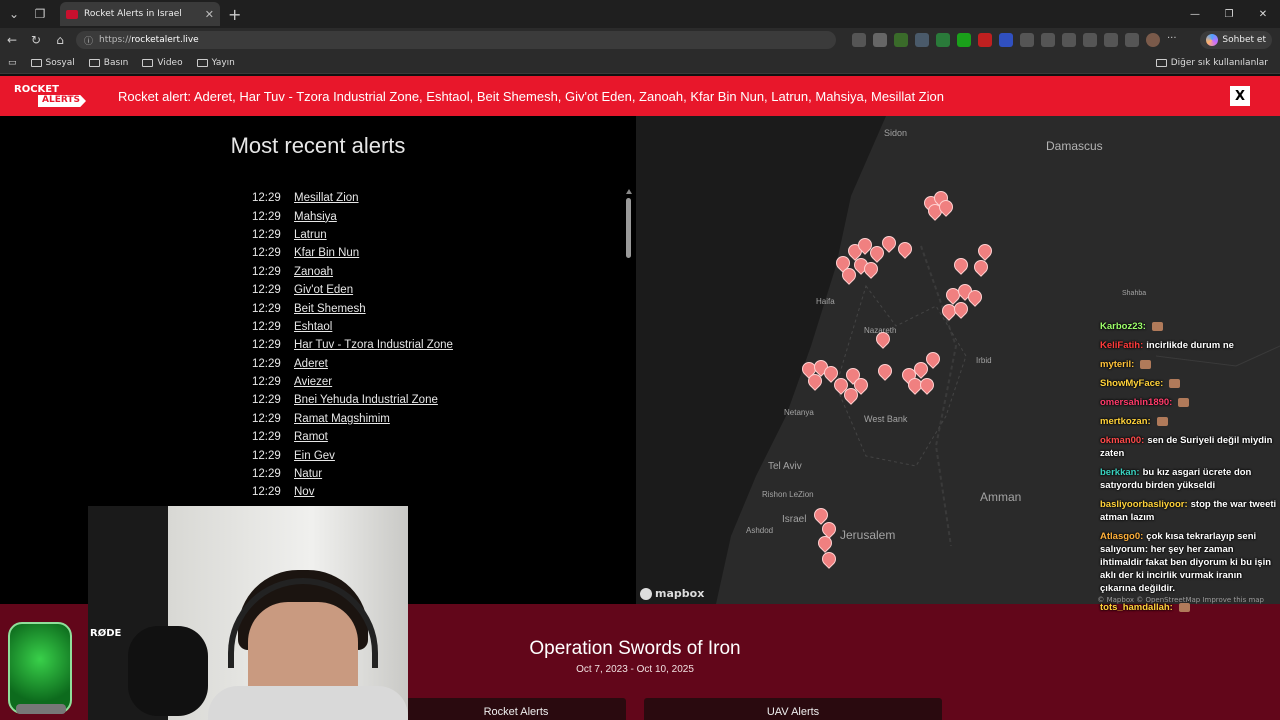 The image size is (1280, 720). What do you see at coordinates (40, 14) in the screenshot?
I see `workspaces-icon: ❐` at bounding box center [40, 14].